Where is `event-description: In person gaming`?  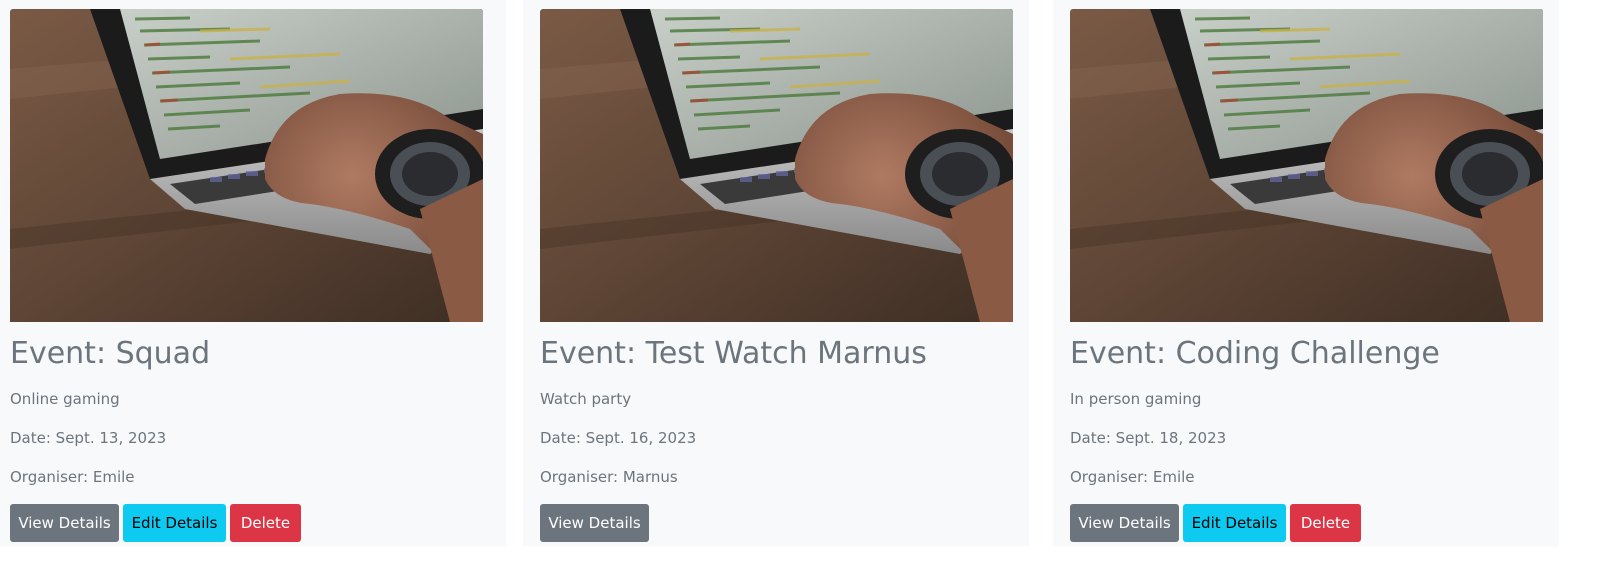 event-description: In person gaming is located at coordinates (1136, 399).